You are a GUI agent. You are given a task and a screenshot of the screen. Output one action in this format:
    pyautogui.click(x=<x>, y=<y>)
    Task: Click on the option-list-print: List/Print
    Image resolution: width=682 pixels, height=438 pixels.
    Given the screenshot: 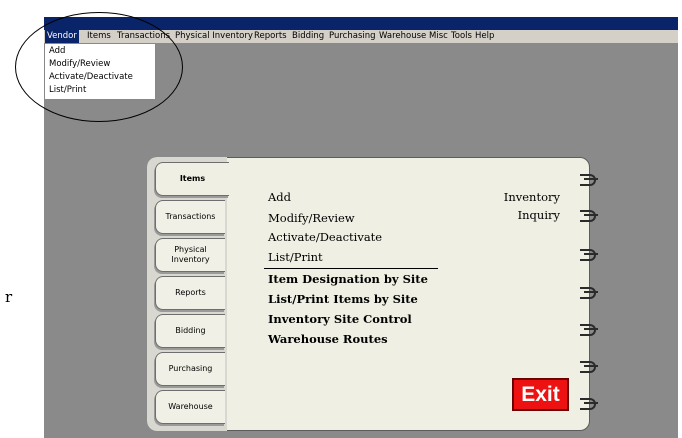 What is the action you would take?
    pyautogui.click(x=295, y=257)
    